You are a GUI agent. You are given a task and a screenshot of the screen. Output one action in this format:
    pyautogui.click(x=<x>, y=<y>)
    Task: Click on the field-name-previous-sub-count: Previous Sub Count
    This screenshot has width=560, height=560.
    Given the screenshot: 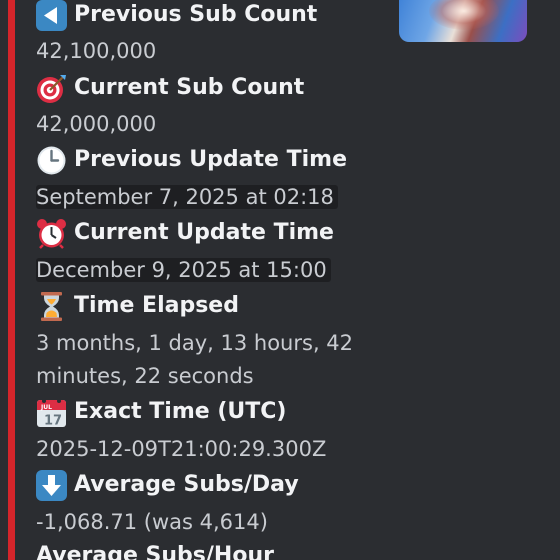 What is the action you would take?
    pyautogui.click(x=177, y=15)
    